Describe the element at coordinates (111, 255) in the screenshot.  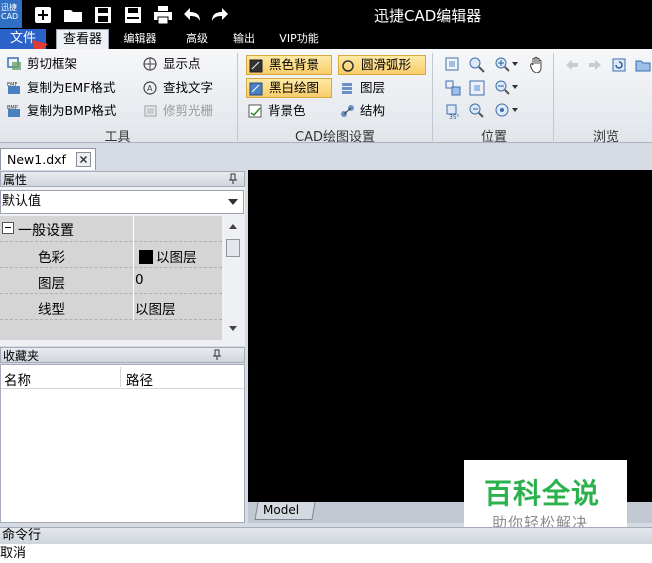
I see `property-row: 色彩 以图层` at that location.